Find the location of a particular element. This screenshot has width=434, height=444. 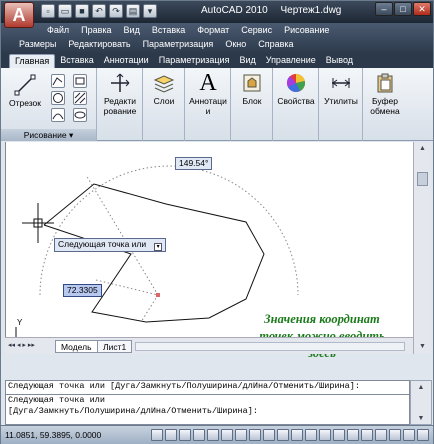

qat-dropdown-icon: ▾ is located at coordinates (150, 11).